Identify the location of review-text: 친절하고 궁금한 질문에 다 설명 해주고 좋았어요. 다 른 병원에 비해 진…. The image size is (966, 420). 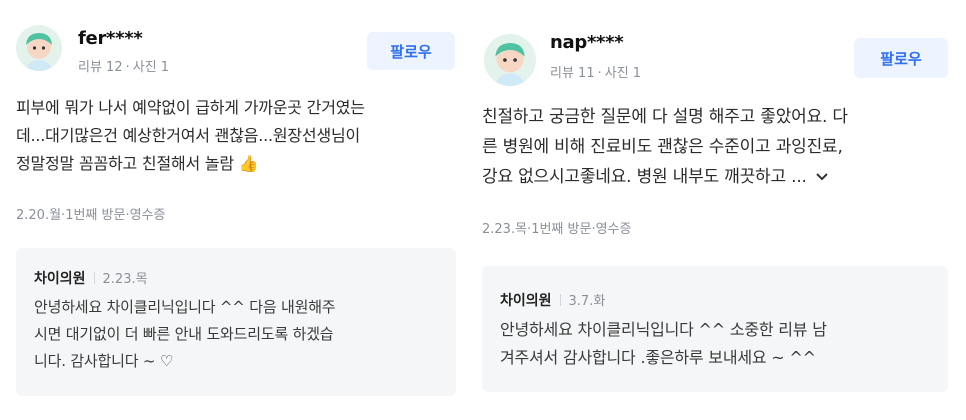
(665, 147).